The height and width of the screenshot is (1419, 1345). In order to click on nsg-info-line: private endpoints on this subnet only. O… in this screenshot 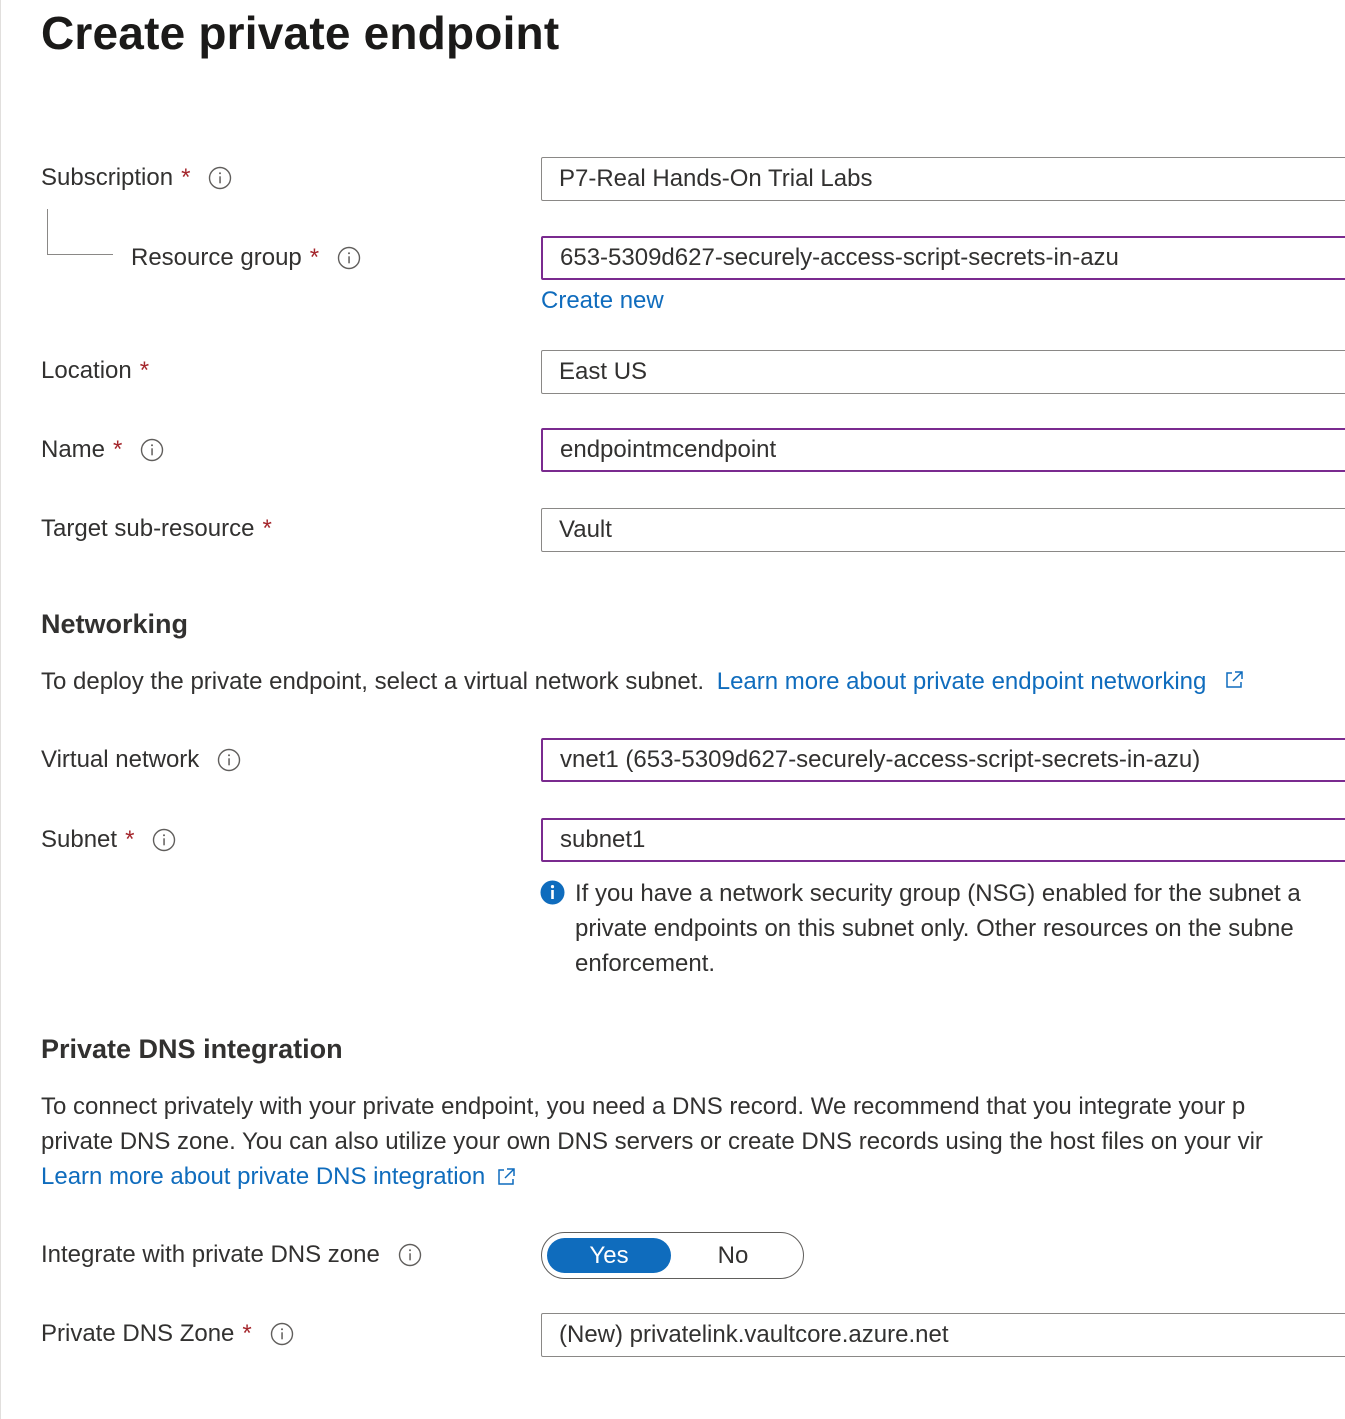, I will do `click(934, 928)`.